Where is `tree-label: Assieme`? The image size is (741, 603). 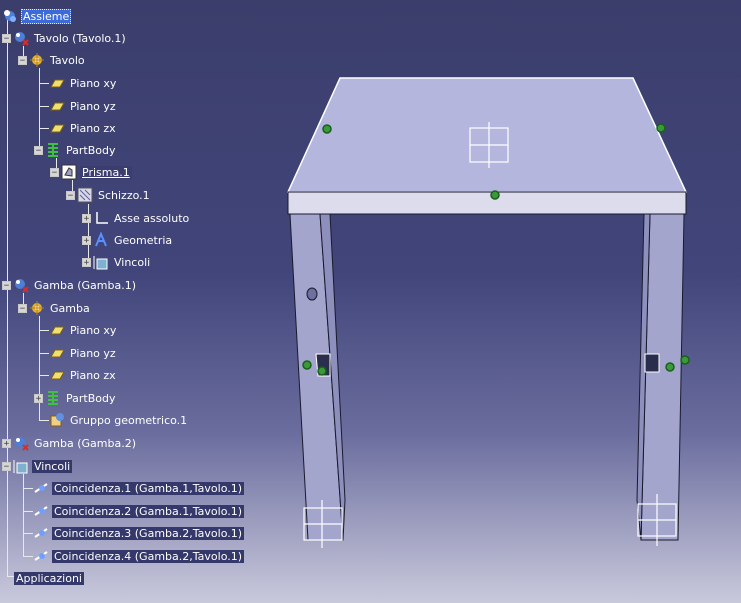 tree-label: Assieme is located at coordinates (46, 16).